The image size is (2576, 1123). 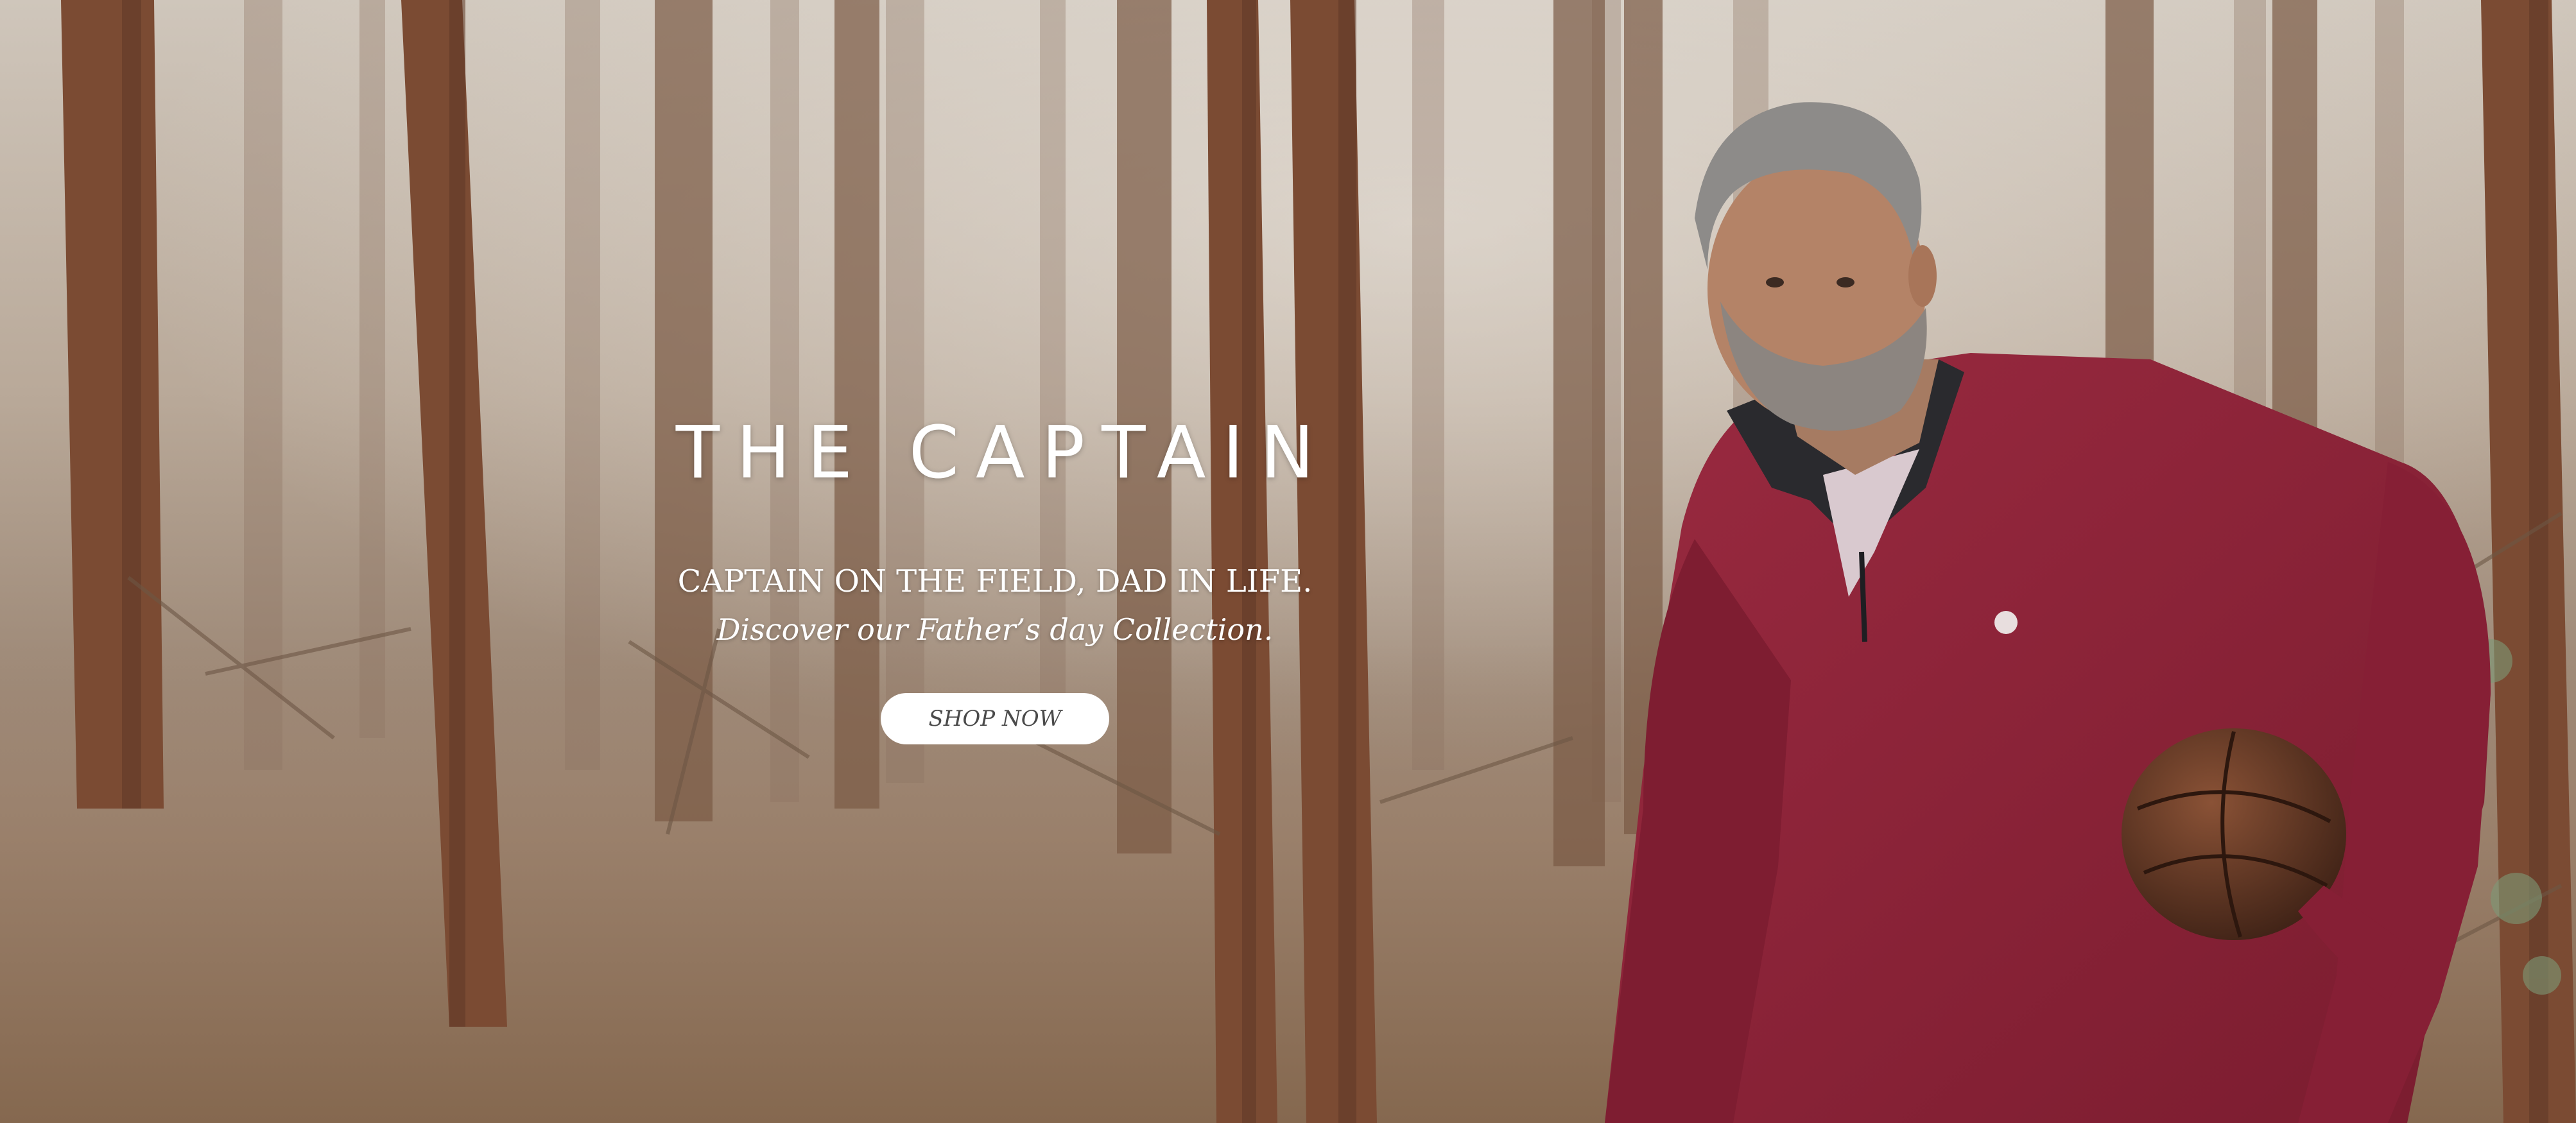 I want to click on hero-tagline: CAPTAIN ON THE FIELD, DAD IN LIFE., so click(x=995, y=581).